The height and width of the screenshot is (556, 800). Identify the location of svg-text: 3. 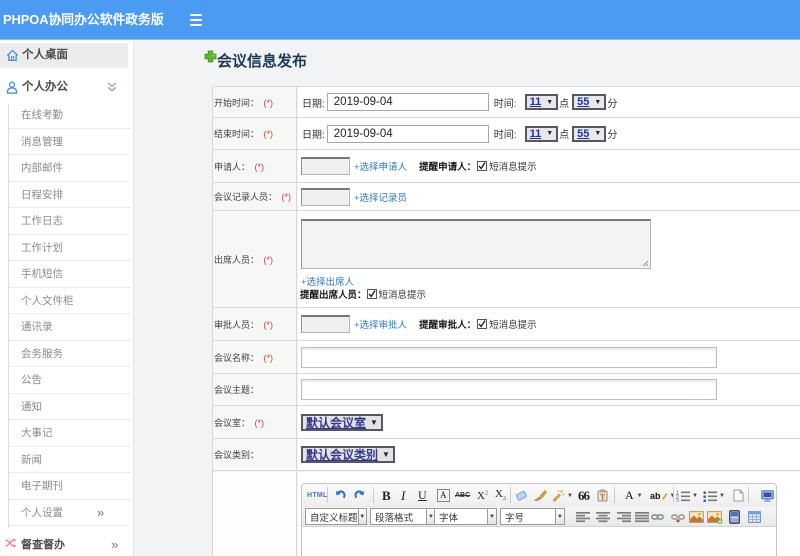
(677, 500).